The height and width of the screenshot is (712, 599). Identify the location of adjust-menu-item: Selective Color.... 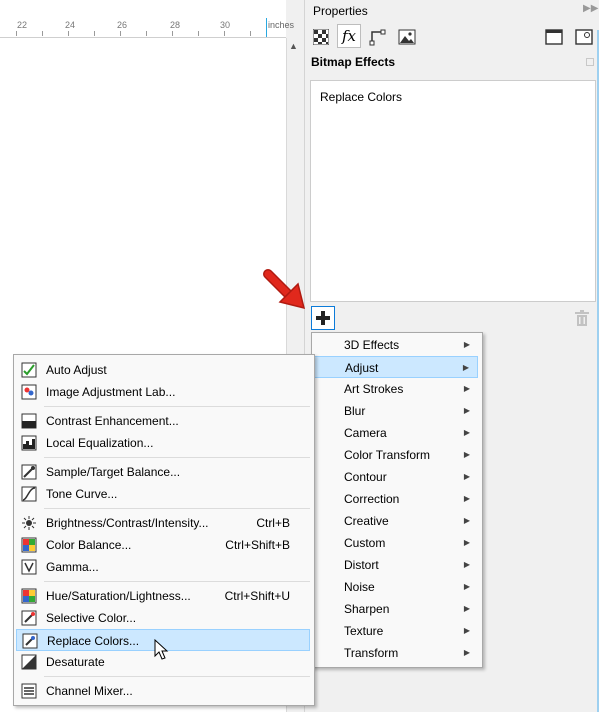
(163, 618).